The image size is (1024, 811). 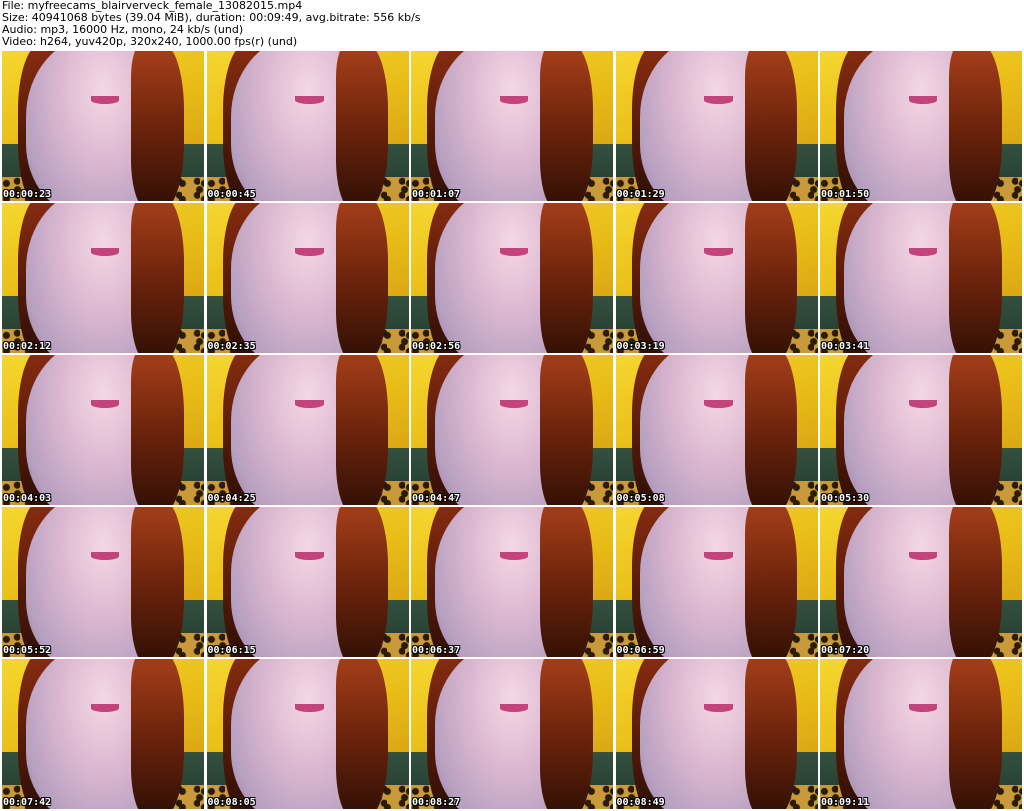 What do you see at coordinates (845, 650) in the screenshot?
I see `thumbnail-timestamp: 00:07:20` at bounding box center [845, 650].